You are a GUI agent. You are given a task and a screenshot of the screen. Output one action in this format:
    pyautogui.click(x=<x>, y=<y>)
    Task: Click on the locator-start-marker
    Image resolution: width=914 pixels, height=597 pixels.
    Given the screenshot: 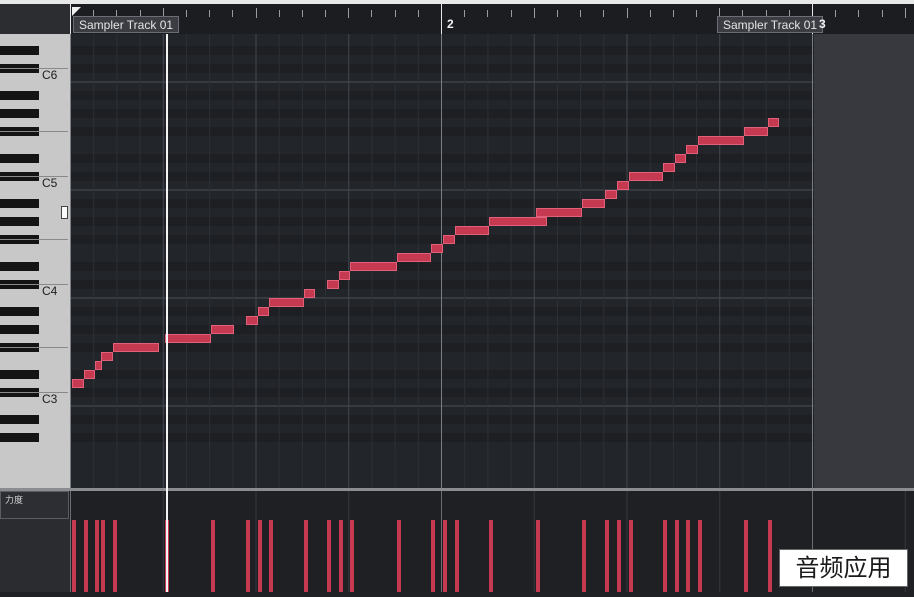 What is the action you would take?
    pyautogui.click(x=76, y=11)
    